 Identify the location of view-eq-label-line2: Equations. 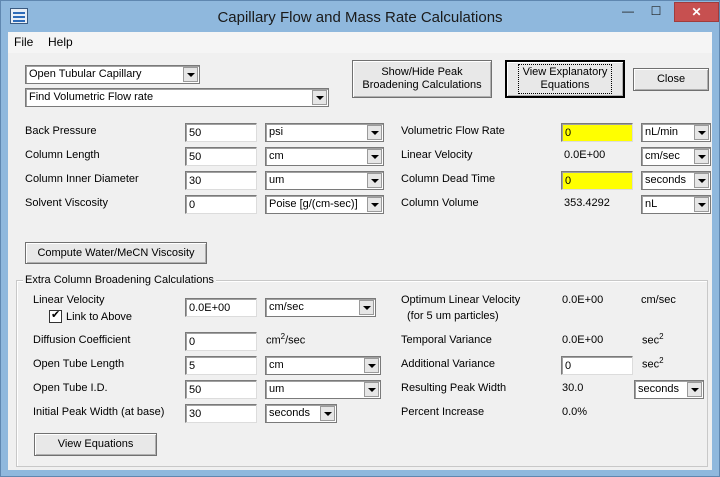
(565, 85).